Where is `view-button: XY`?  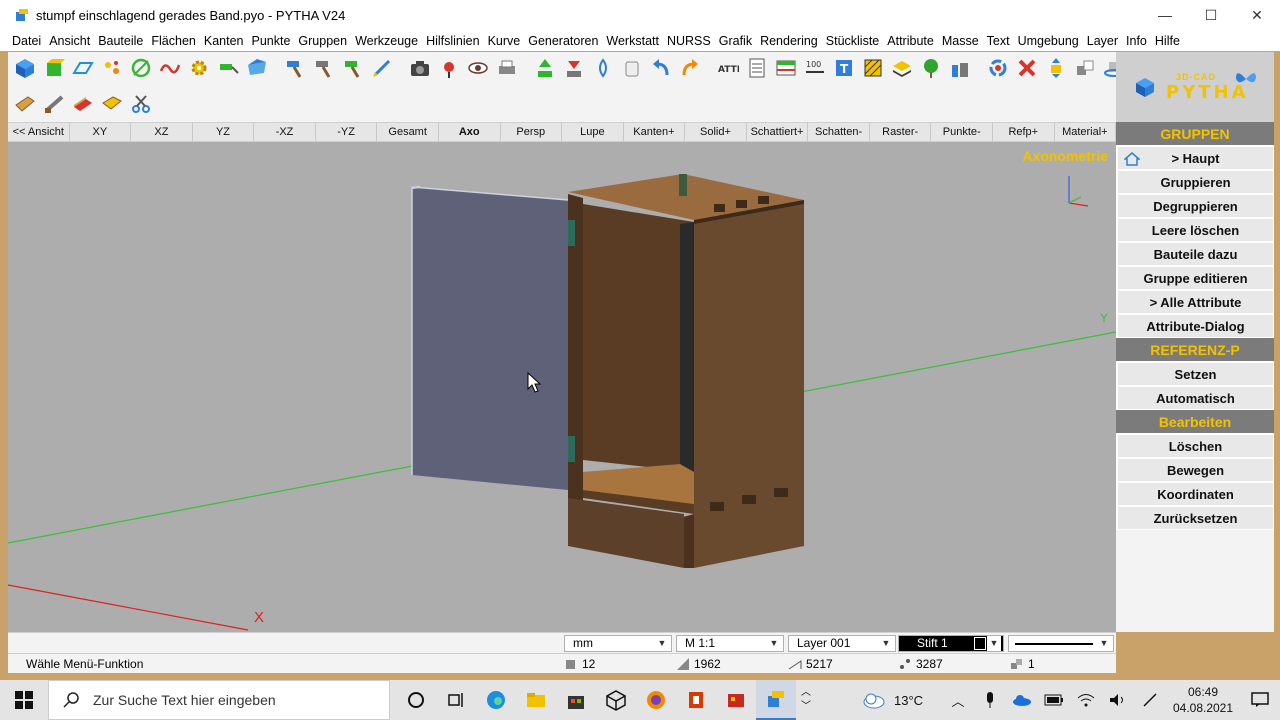
view-button: XY is located at coordinates (101, 132).